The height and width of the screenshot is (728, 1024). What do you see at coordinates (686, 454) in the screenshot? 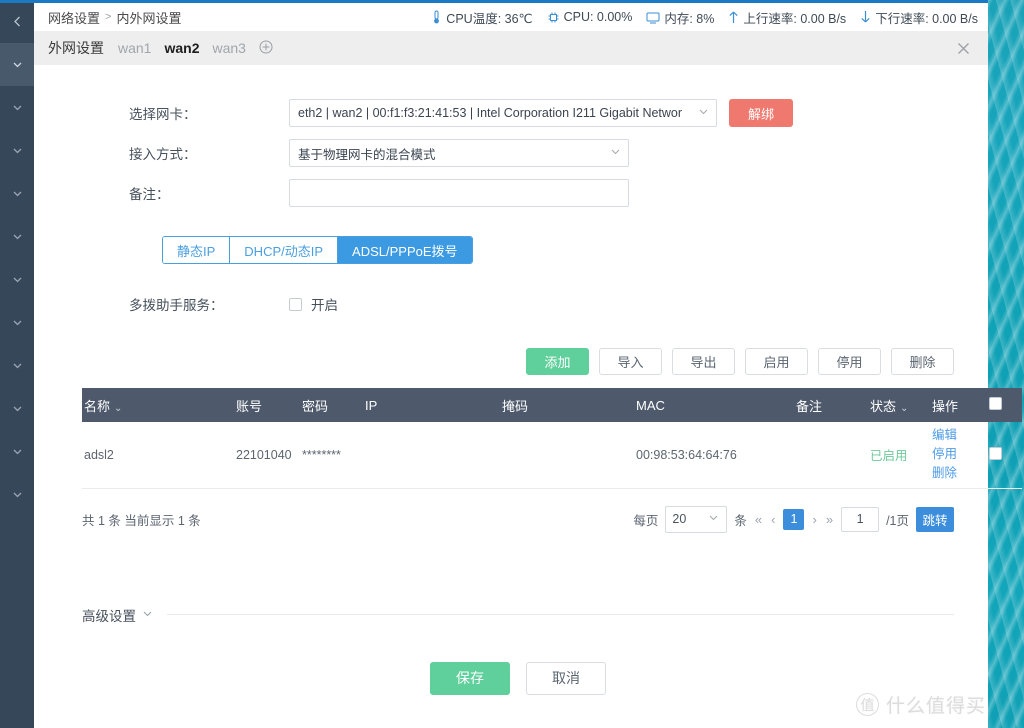
I see `cell-mac: 00:98:53:64:64:76` at bounding box center [686, 454].